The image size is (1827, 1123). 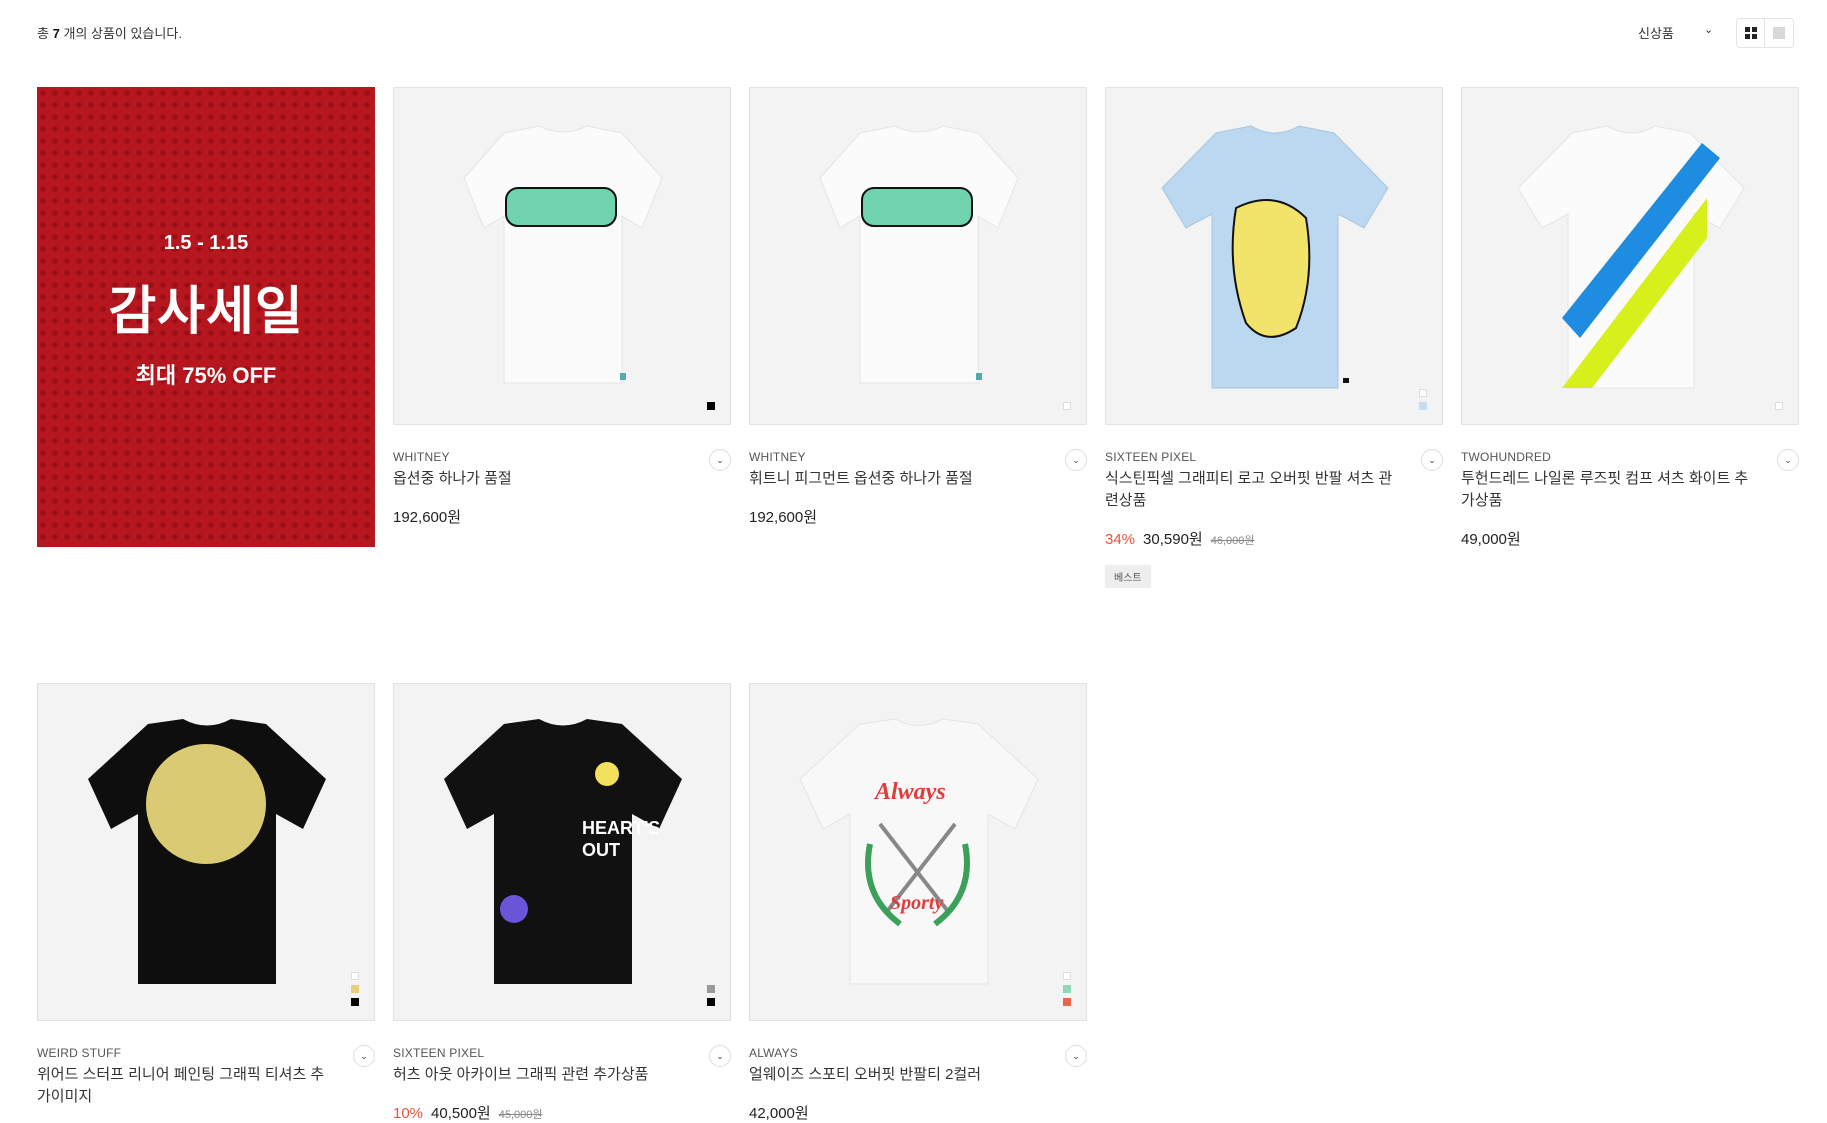 I want to click on product-name: 휘트니 피그먼트 옵션중 하나가 품절, so click(x=899, y=479).